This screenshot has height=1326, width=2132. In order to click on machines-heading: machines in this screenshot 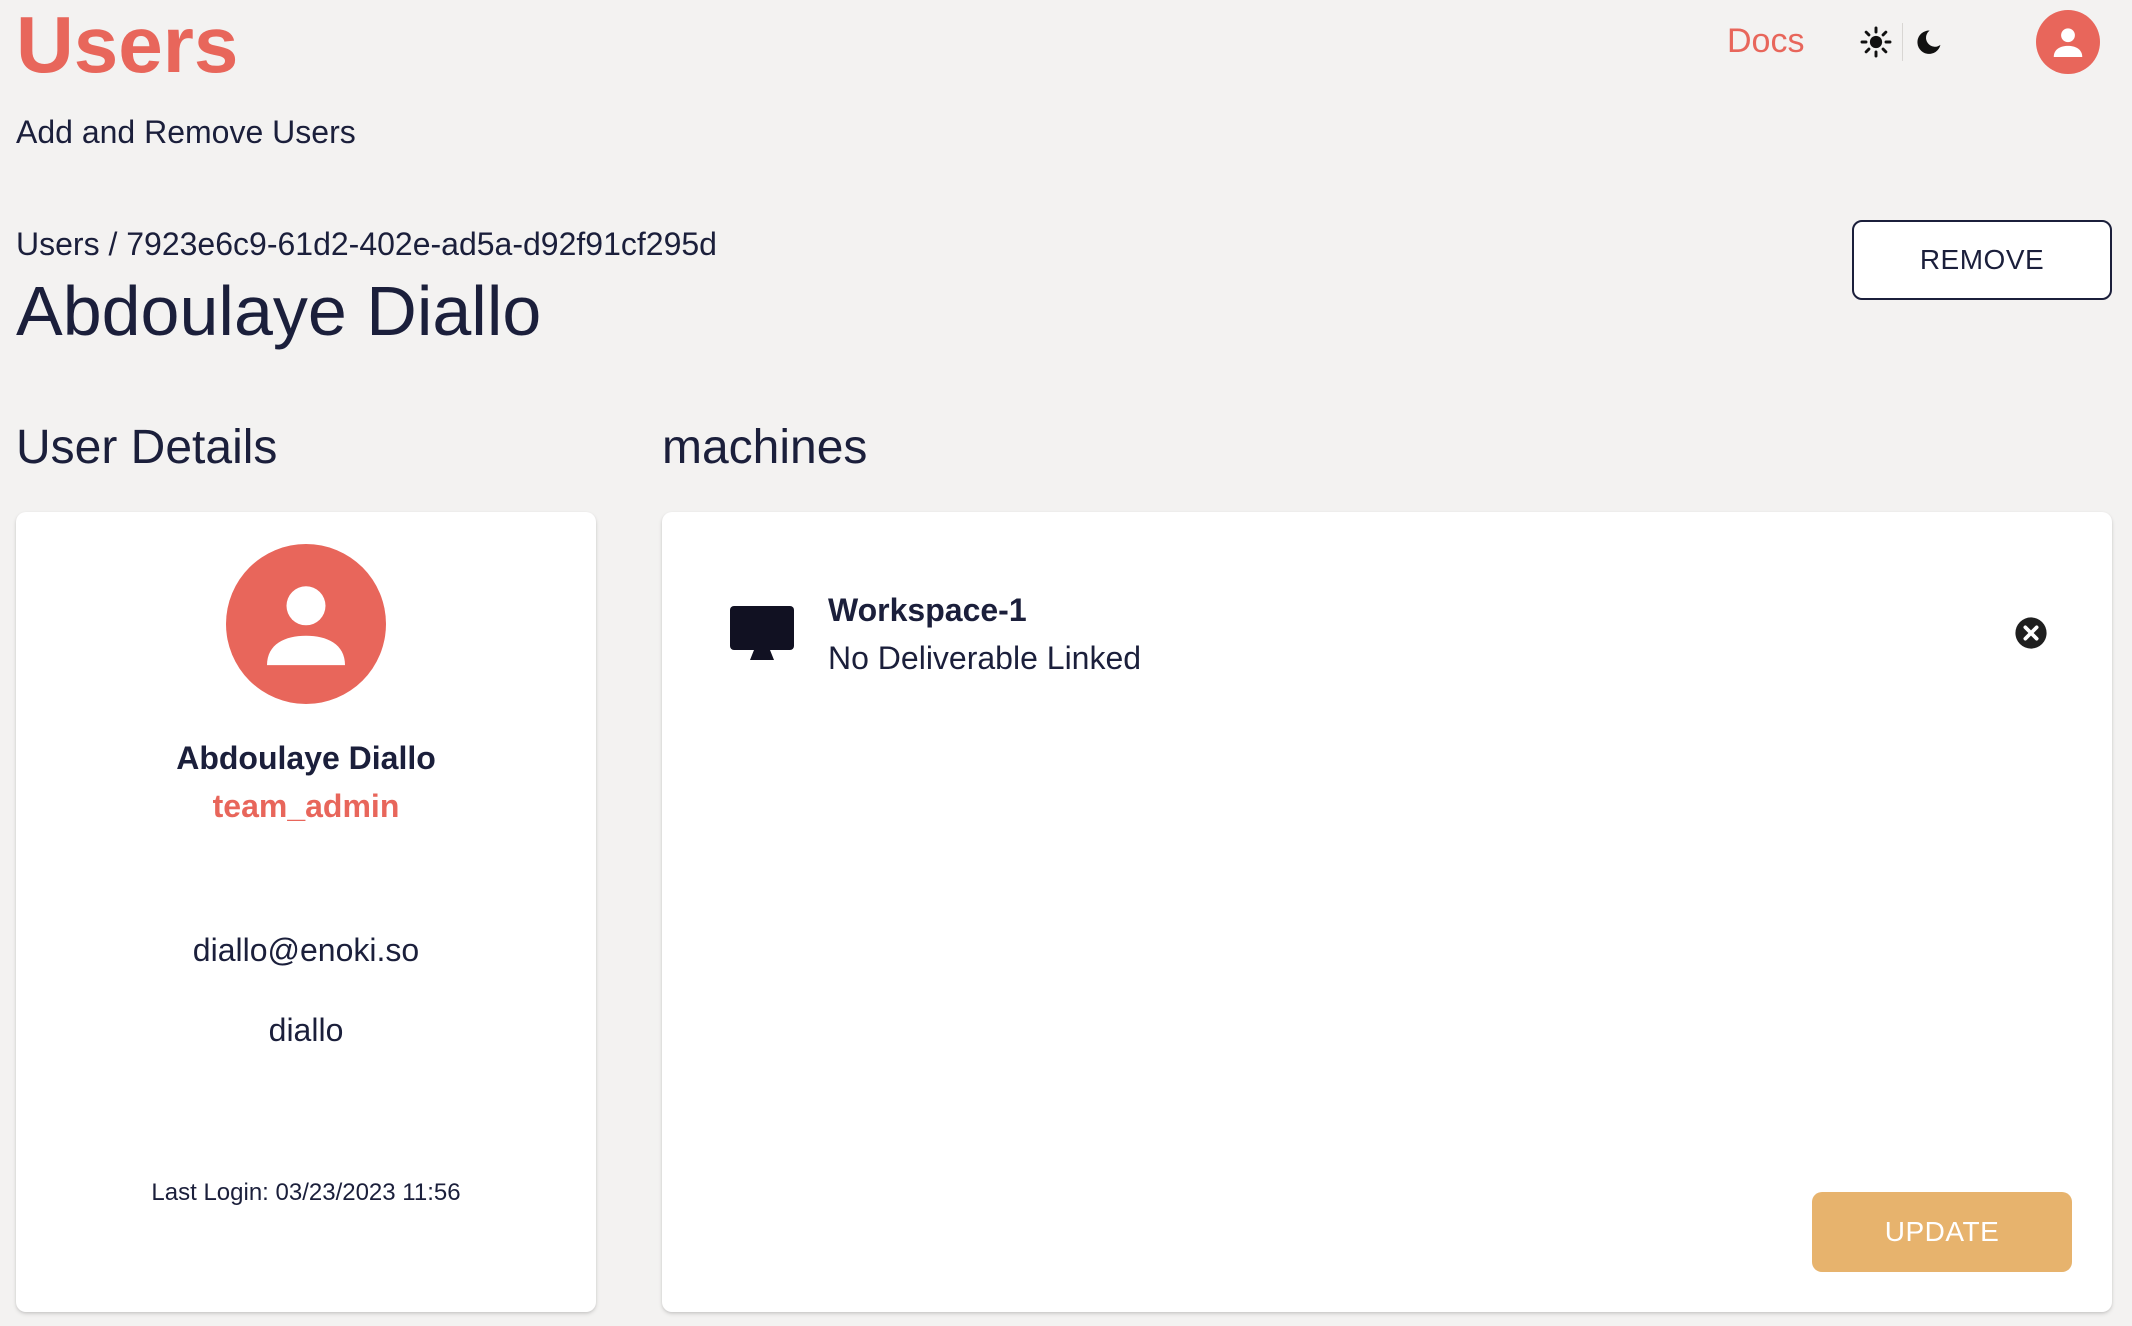, I will do `click(765, 447)`.